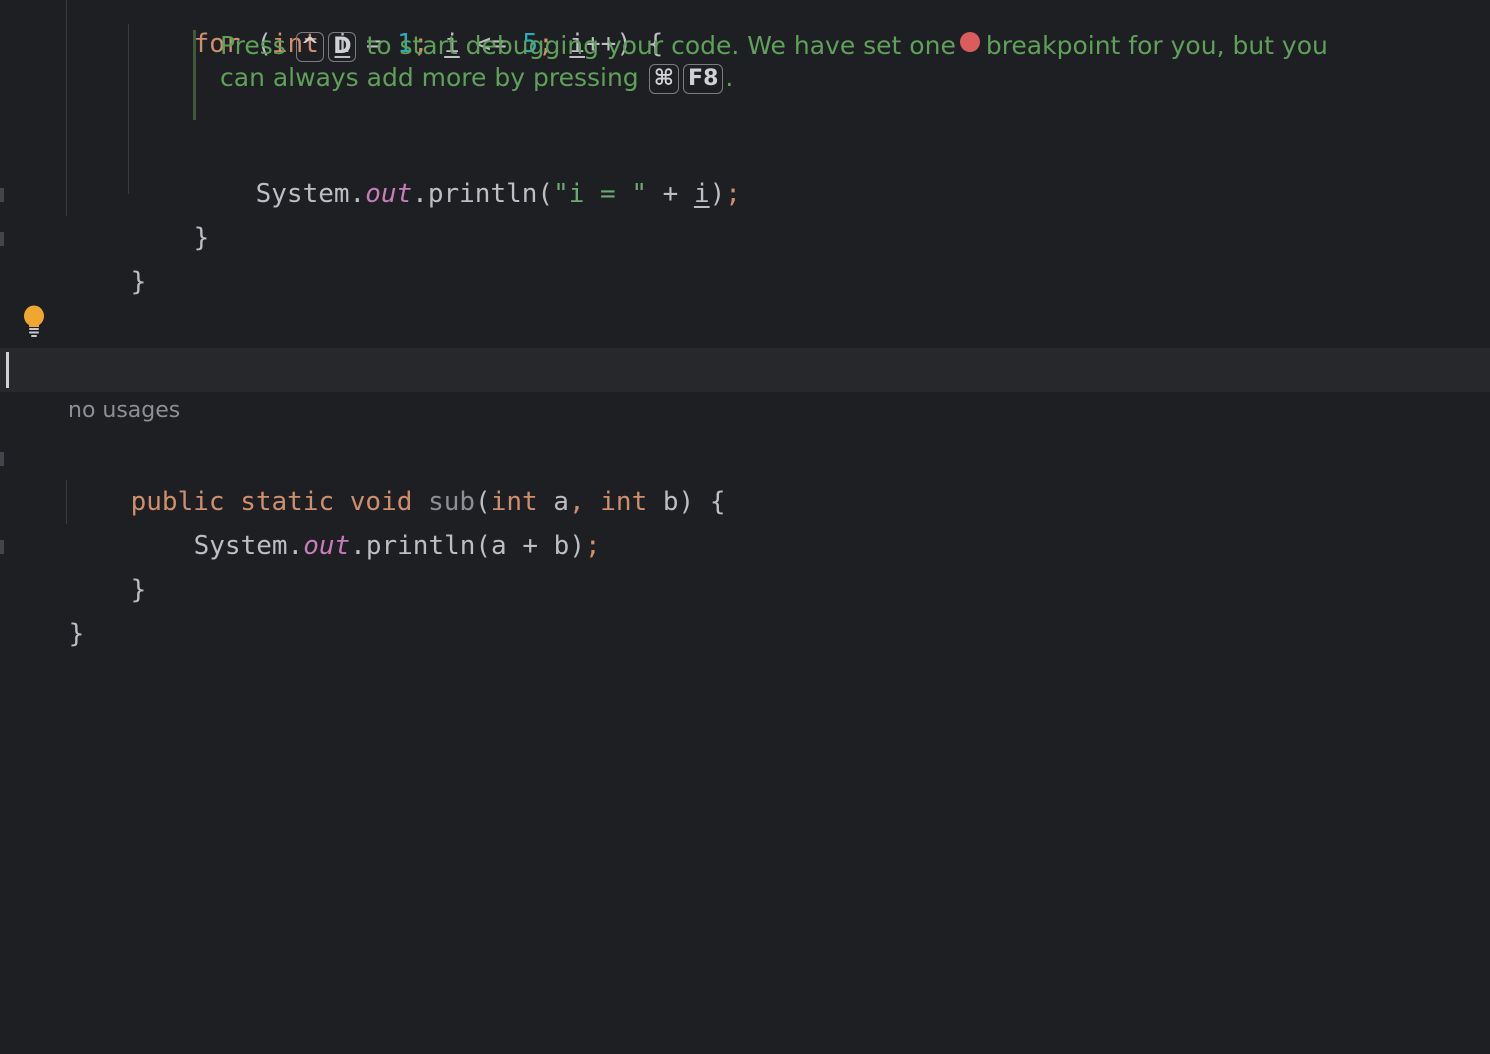 The width and height of the screenshot is (1490, 1054). I want to click on tip-period: ., so click(729, 77).